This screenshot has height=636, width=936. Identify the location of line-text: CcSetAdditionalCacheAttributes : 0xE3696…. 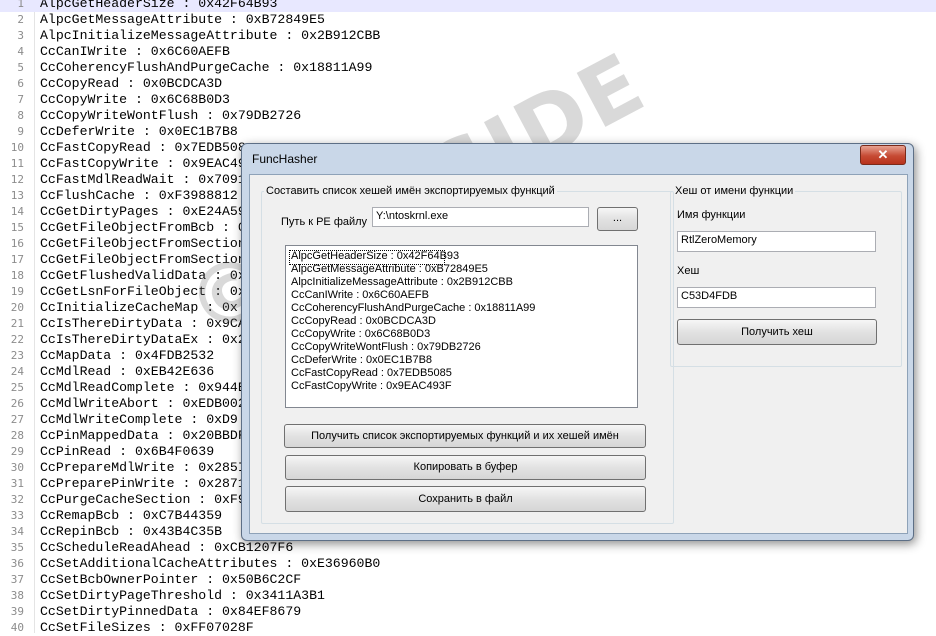
(210, 563).